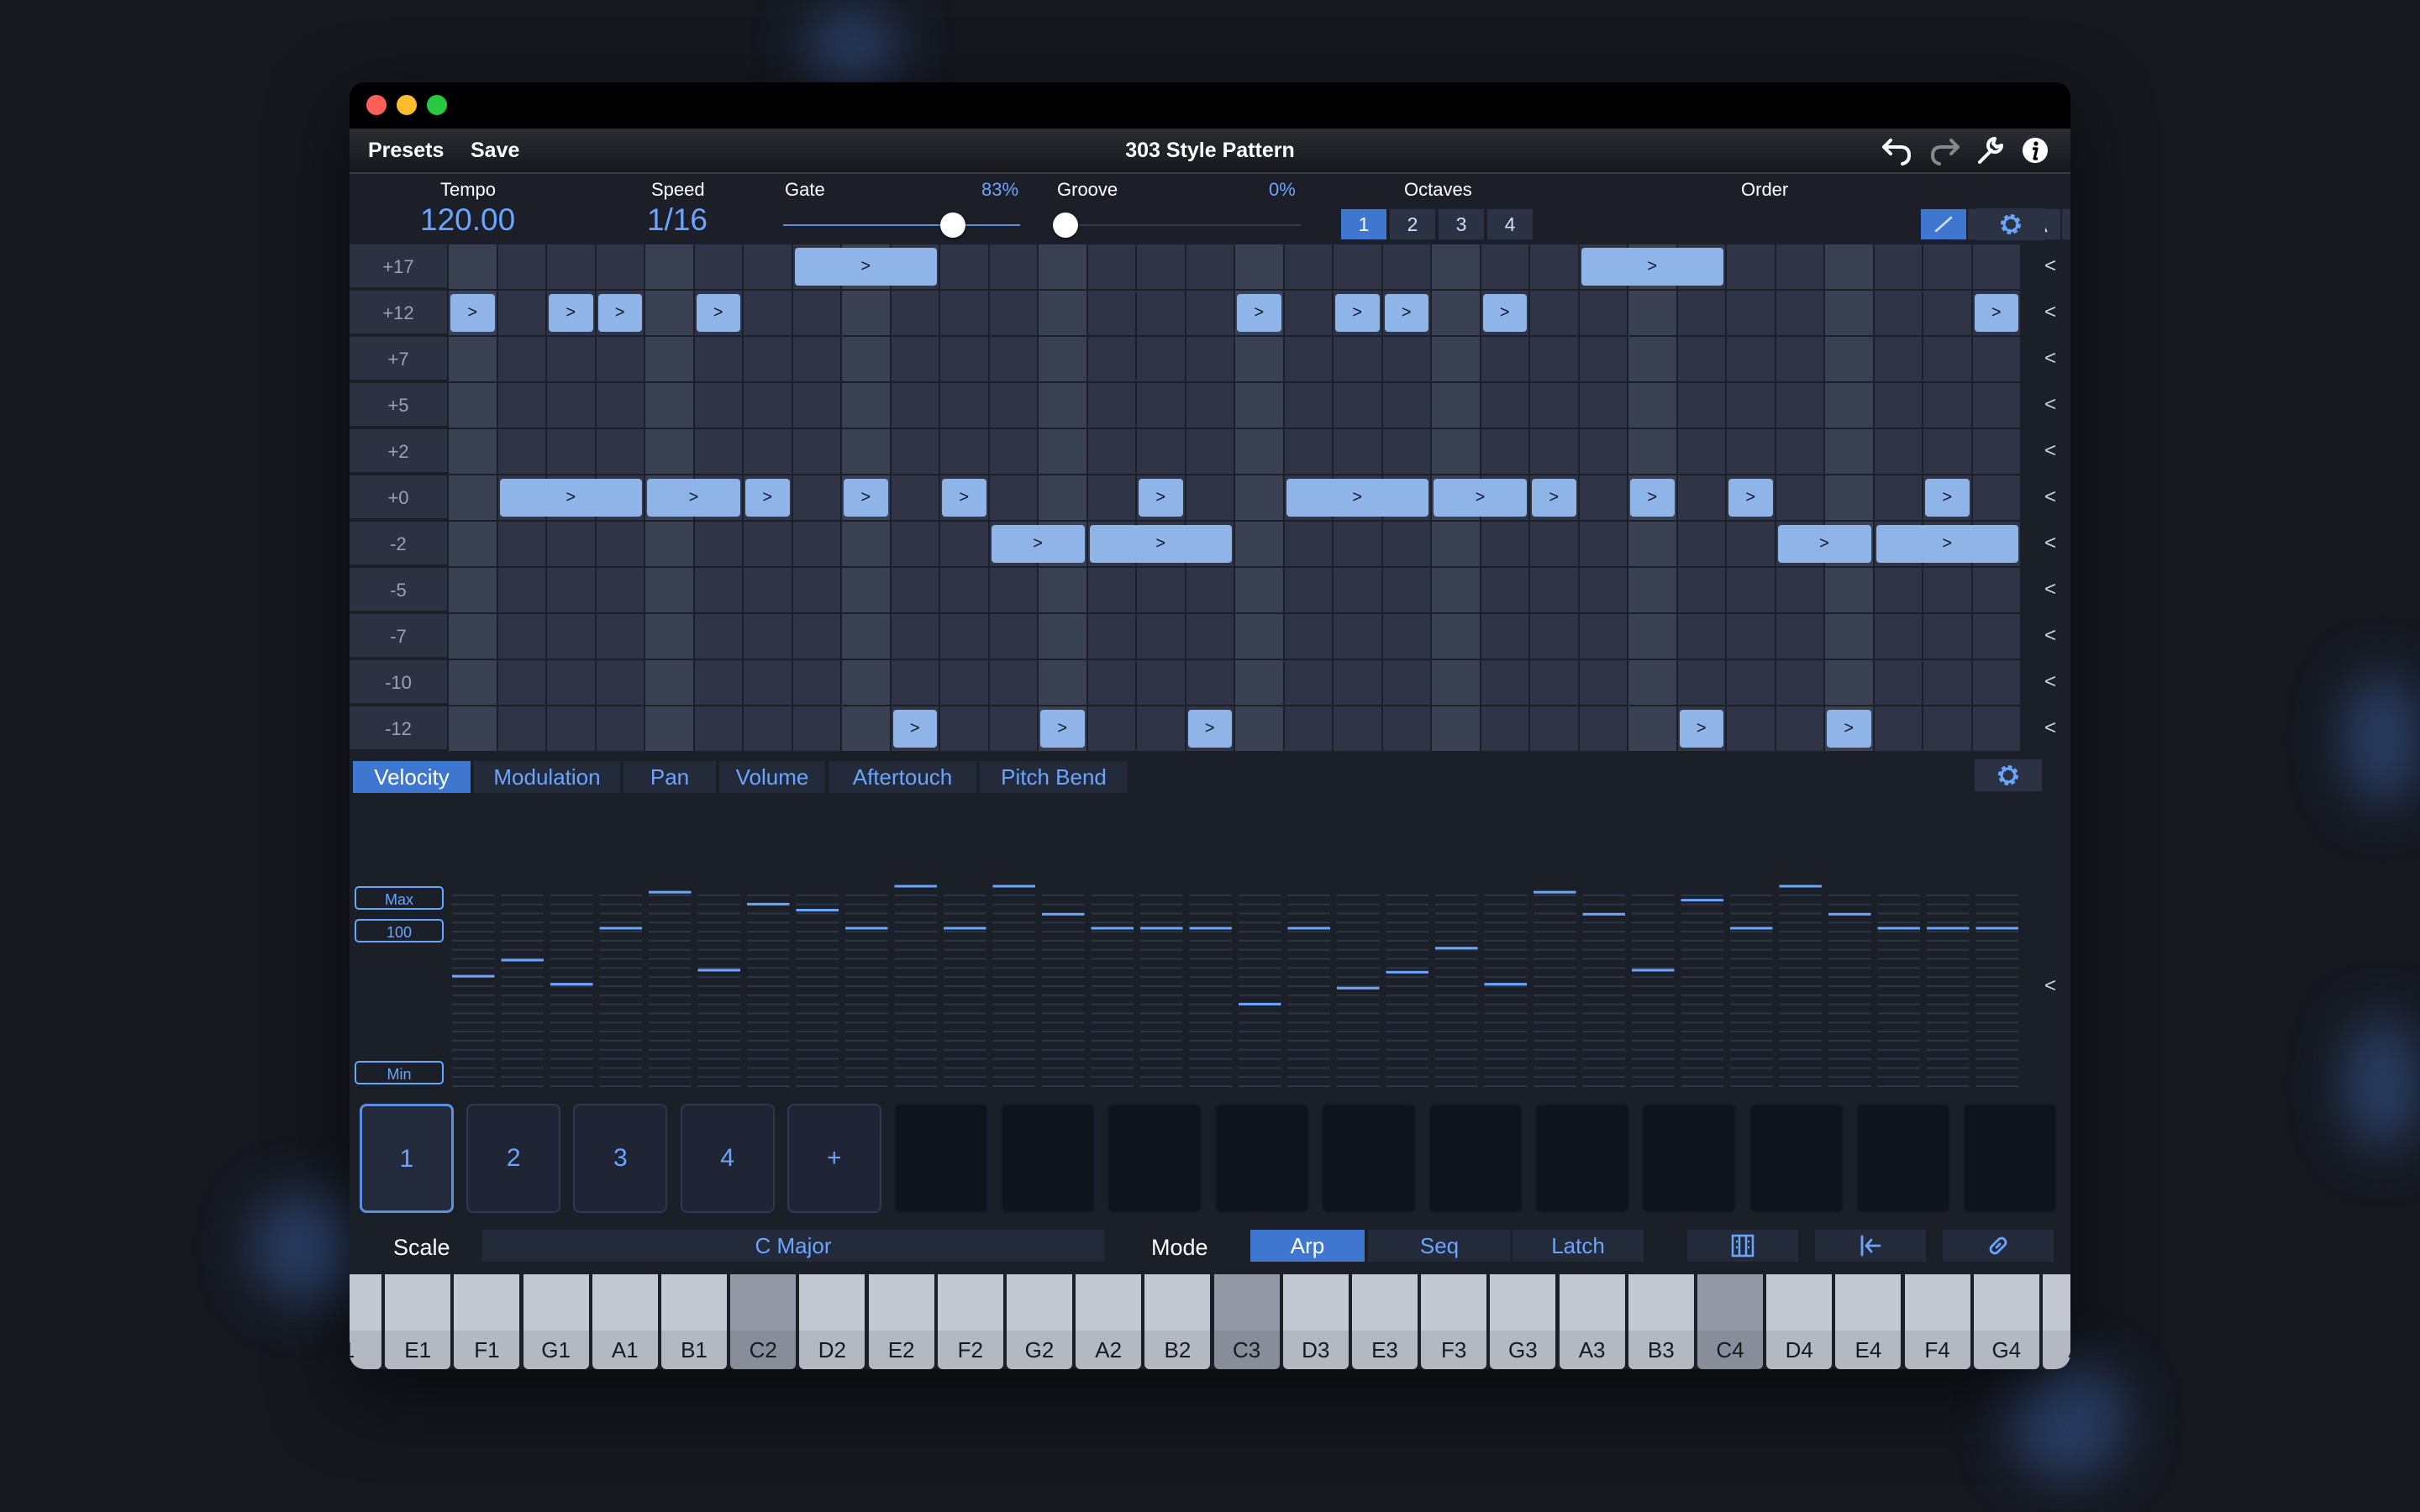 This screenshot has width=2420, height=1512. What do you see at coordinates (620, 1158) in the screenshot?
I see `pattern-slot-3: 3` at bounding box center [620, 1158].